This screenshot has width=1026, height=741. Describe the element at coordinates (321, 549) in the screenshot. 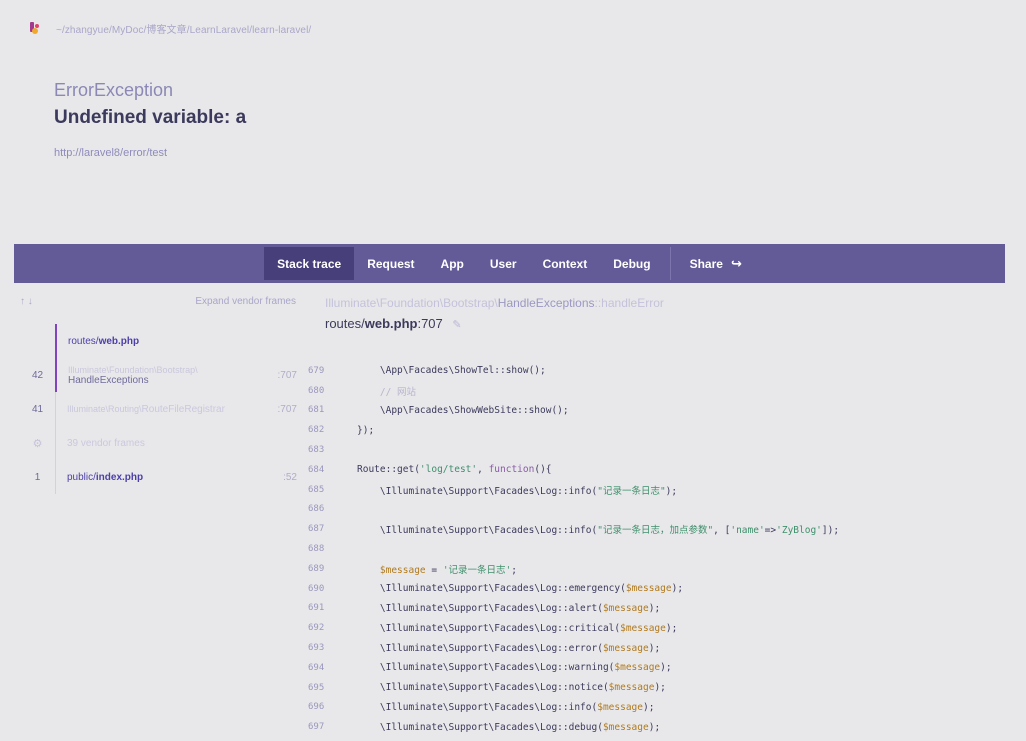

I see `line-number: 688` at that location.